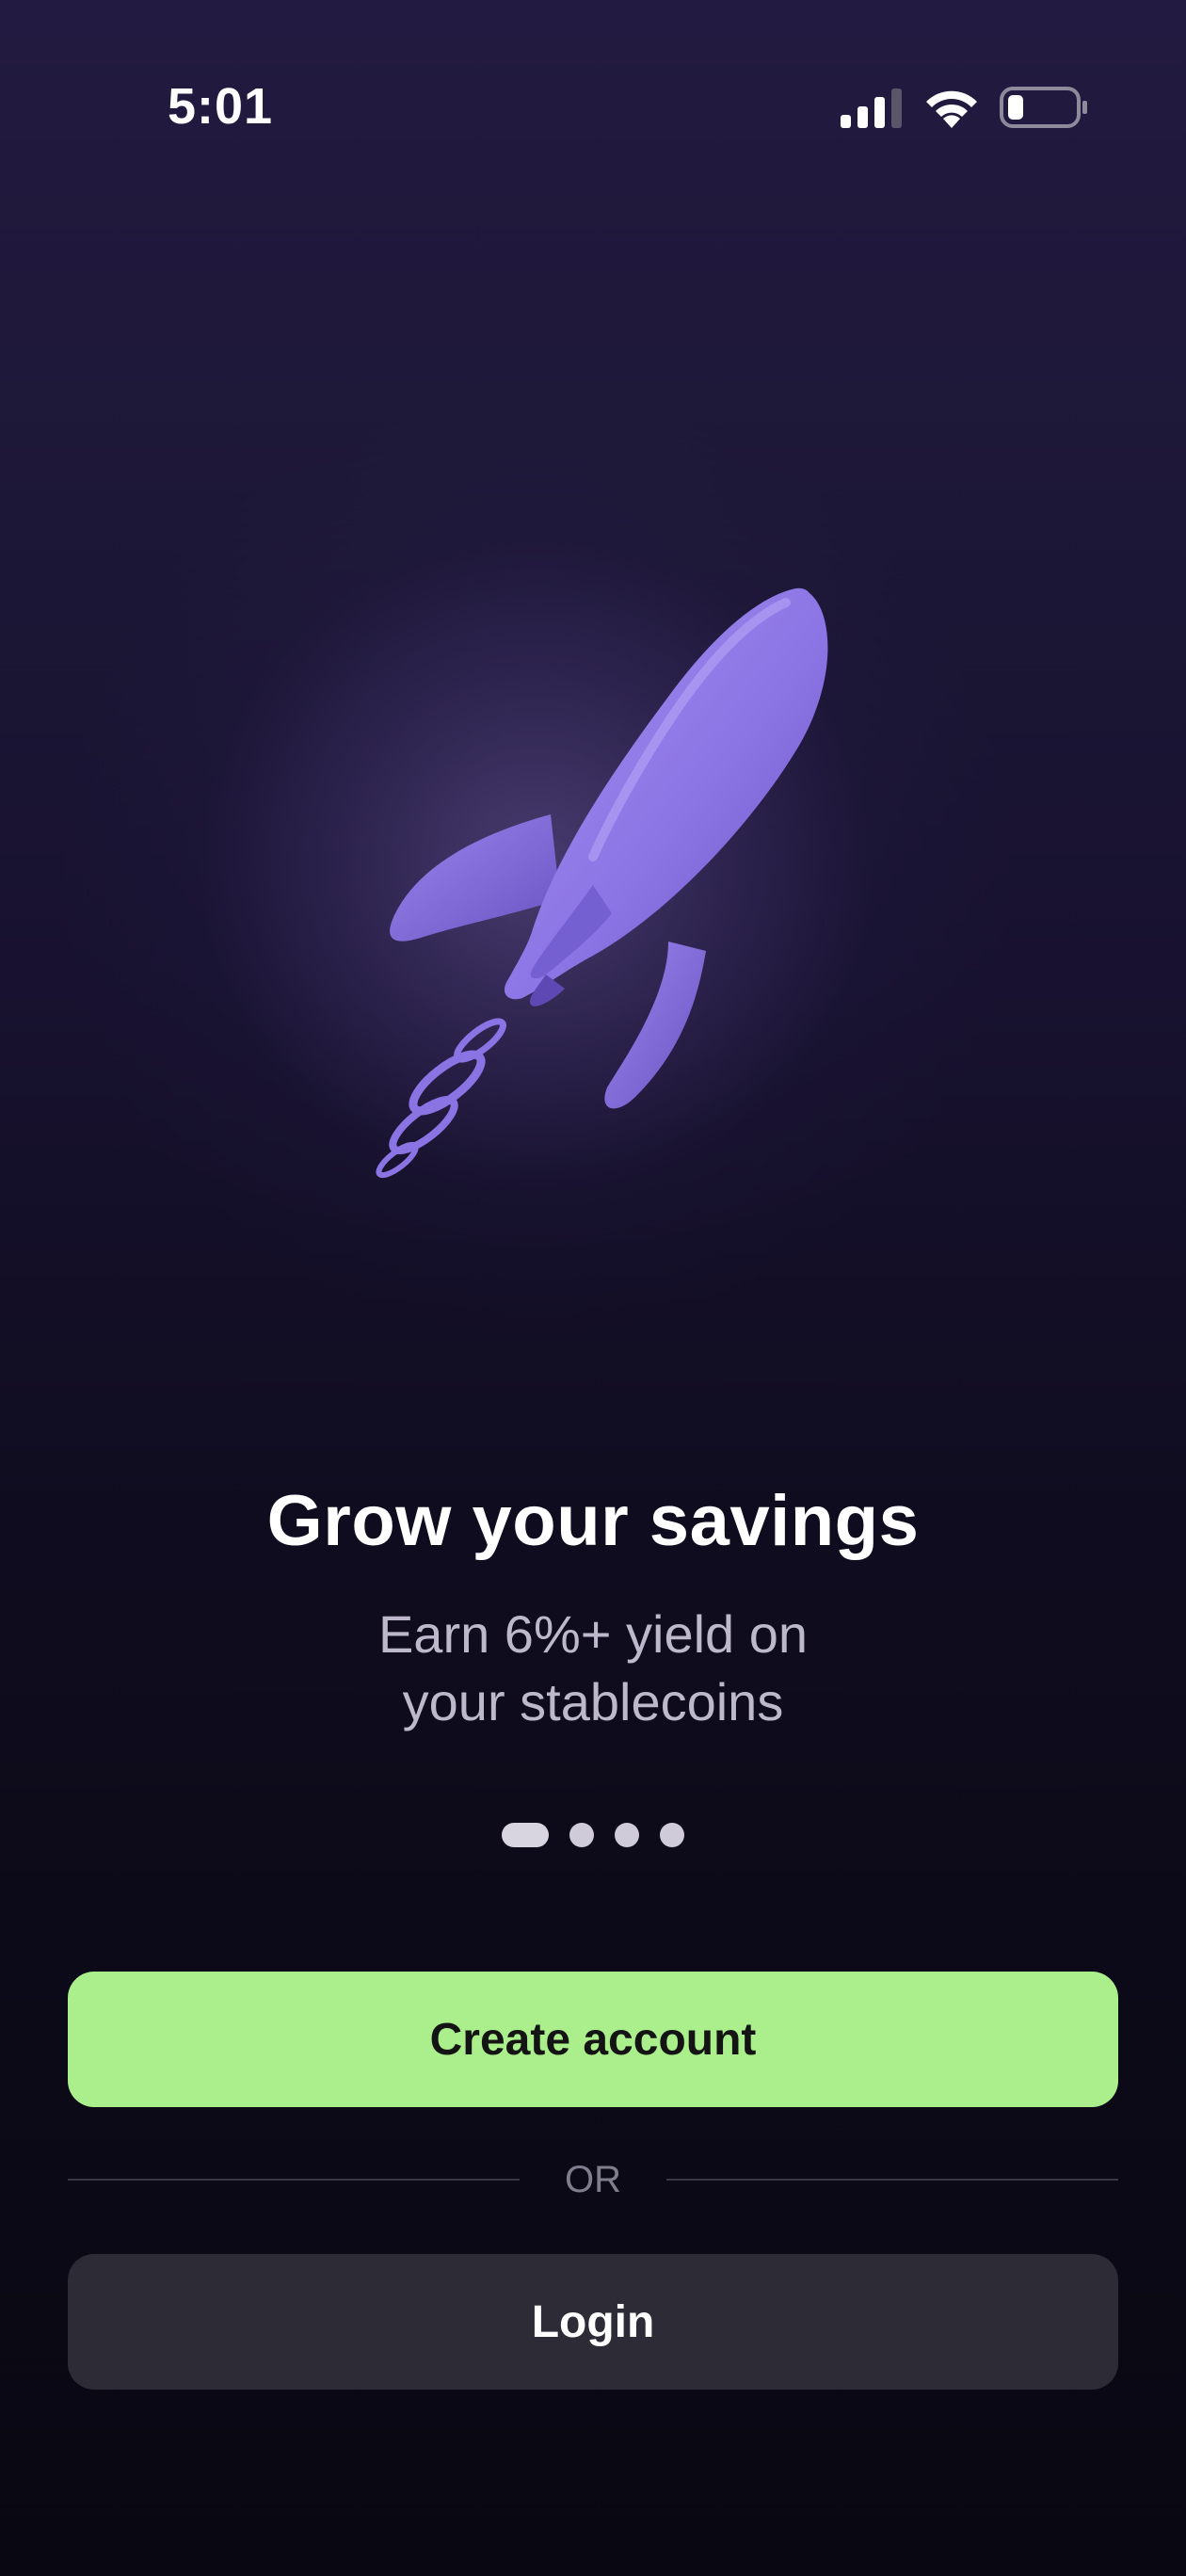 This screenshot has height=2576, width=1186. What do you see at coordinates (294, 2180) in the screenshot?
I see `divider-line-left` at bounding box center [294, 2180].